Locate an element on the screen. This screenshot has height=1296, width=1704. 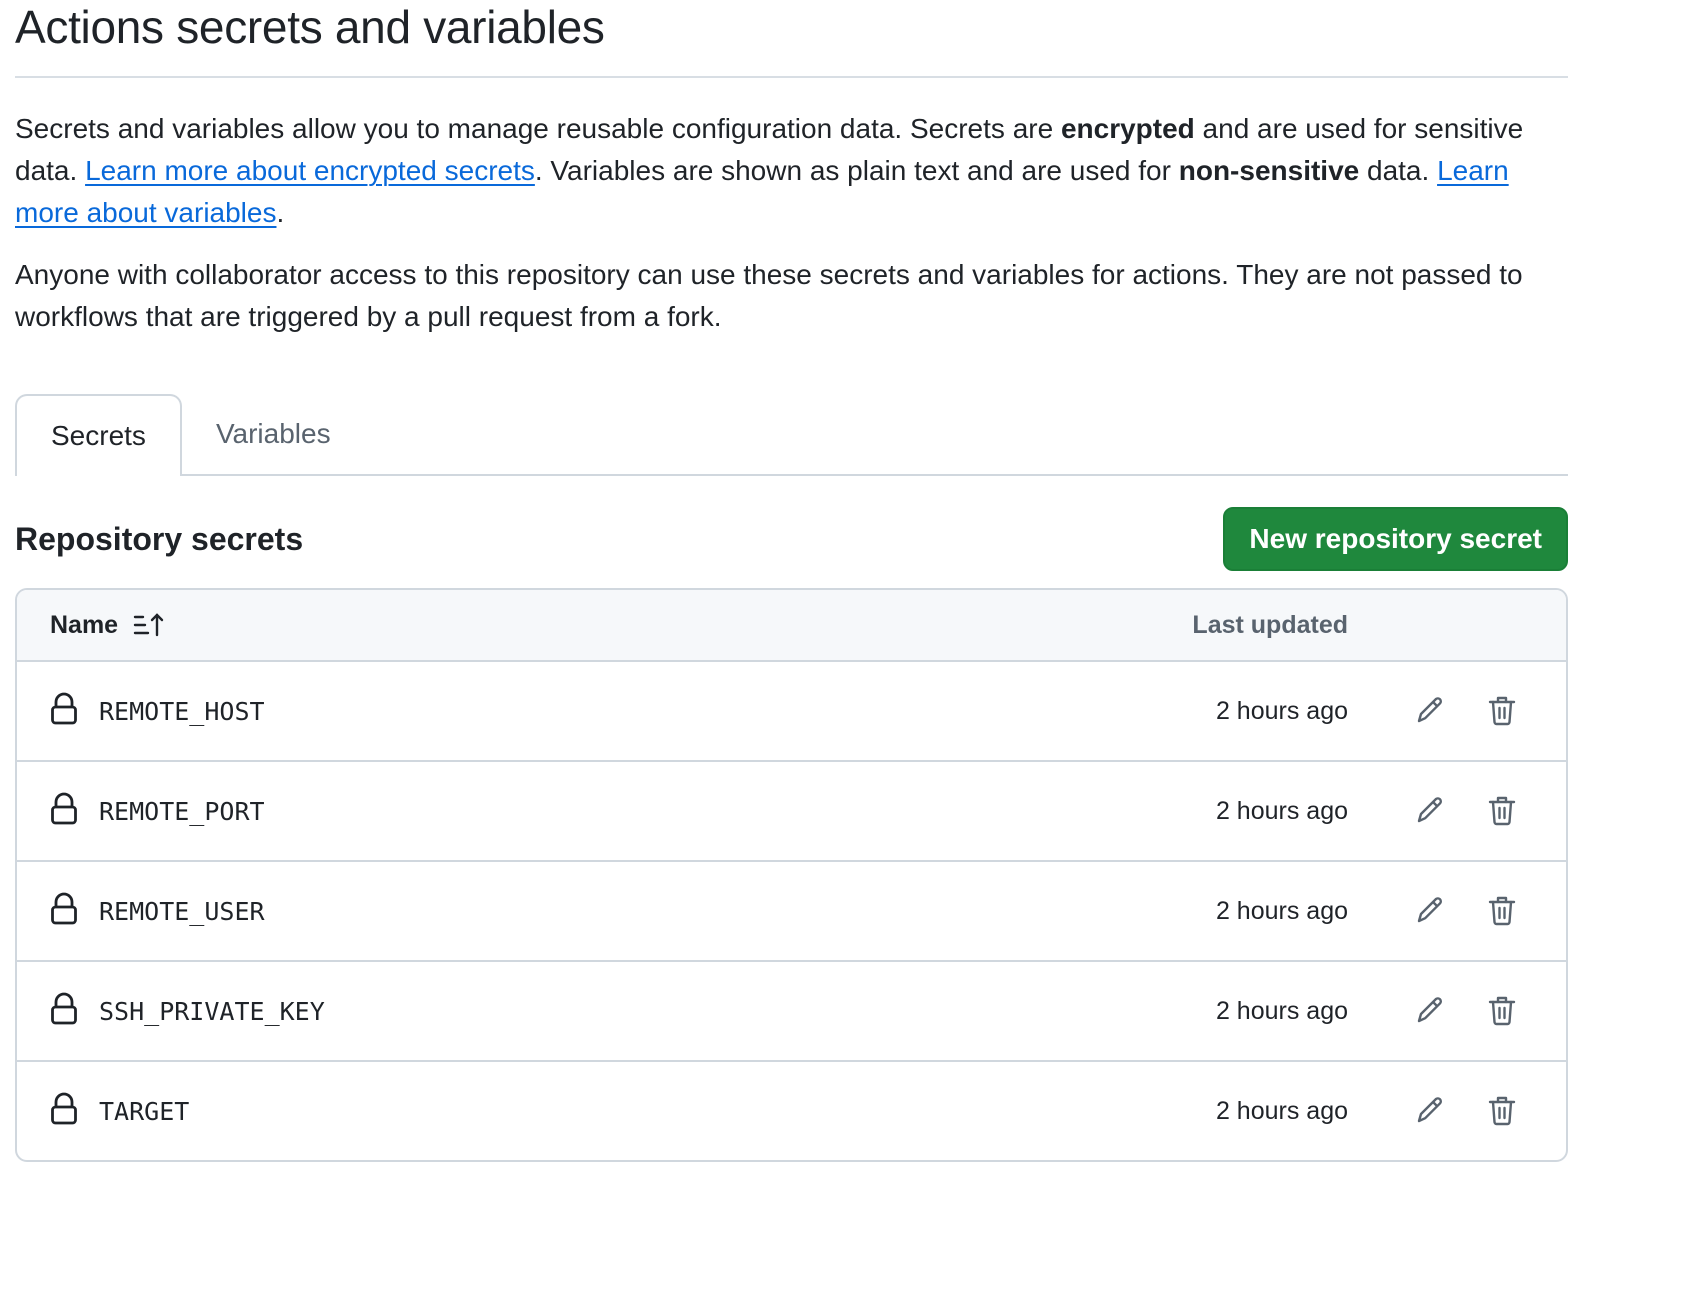
section-header: Repository secrets New repository secret is located at coordinates (791, 539).